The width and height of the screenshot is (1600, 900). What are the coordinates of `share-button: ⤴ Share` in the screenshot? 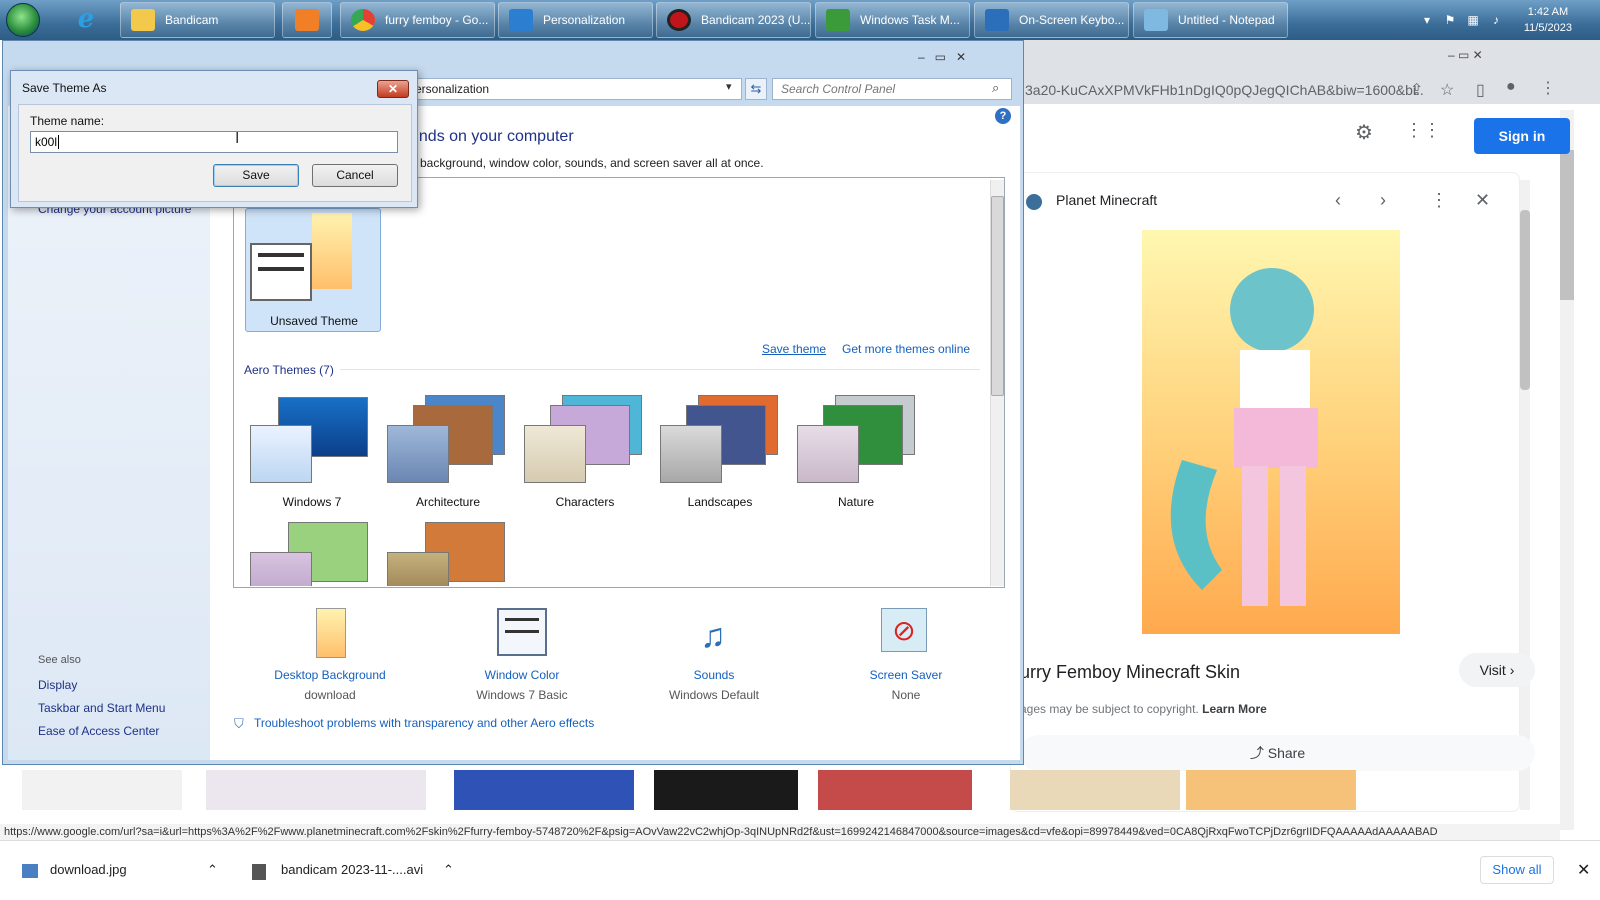 It's located at (1277, 753).